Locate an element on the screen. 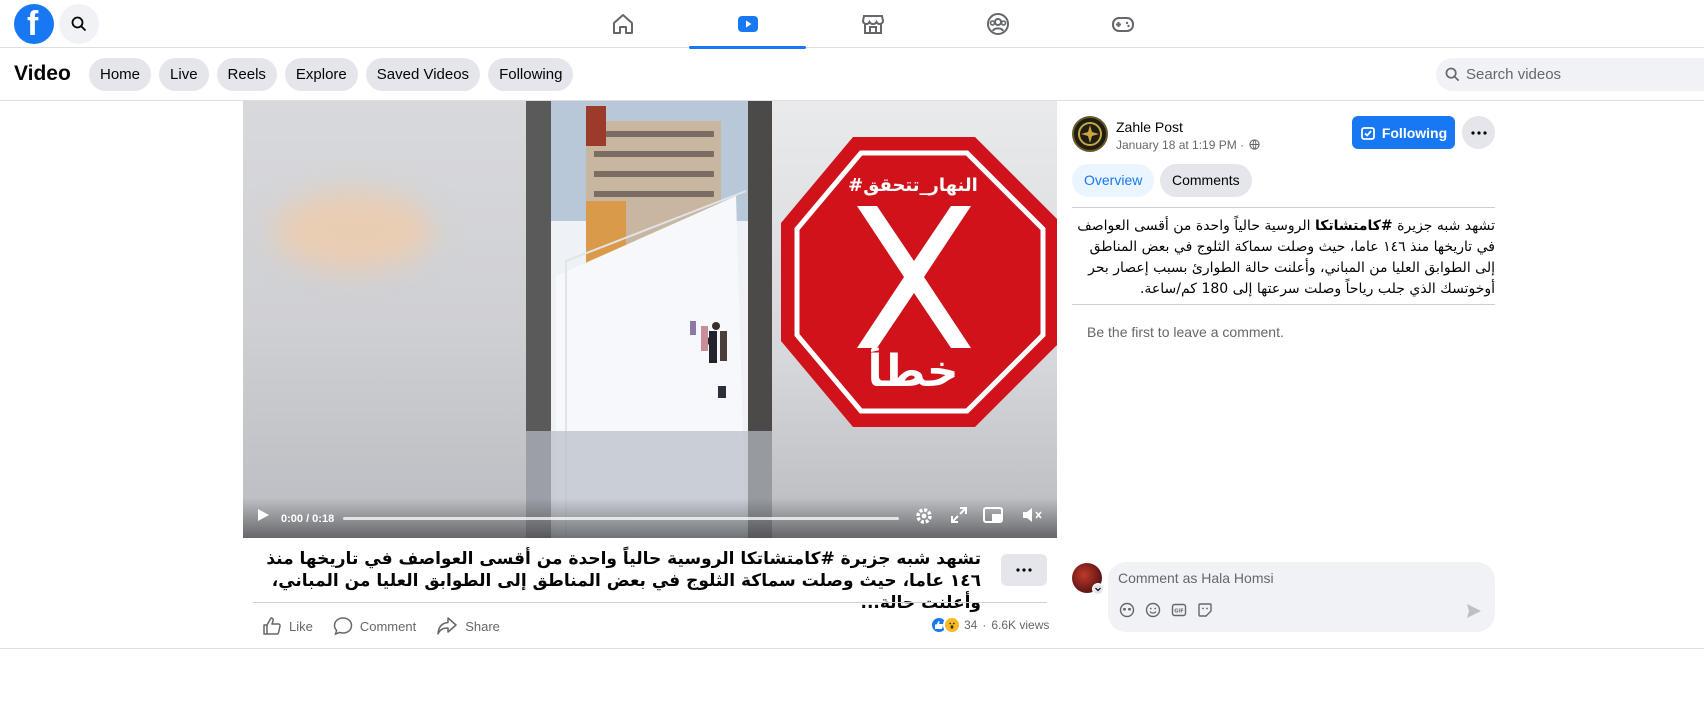 This screenshot has height=705, width=1704. description-start: تشهد شبه جزيرة is located at coordinates (1443, 226).